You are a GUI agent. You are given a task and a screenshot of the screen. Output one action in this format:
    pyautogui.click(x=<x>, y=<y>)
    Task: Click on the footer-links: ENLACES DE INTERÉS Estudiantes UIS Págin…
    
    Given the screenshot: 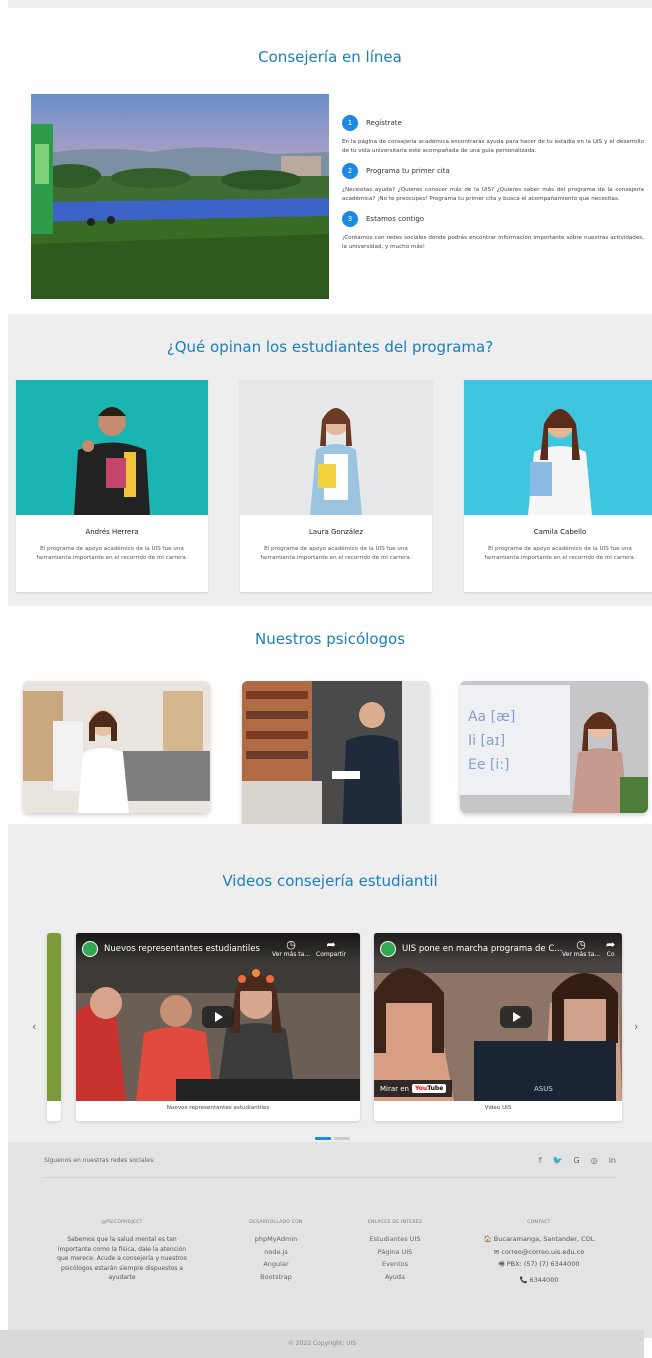 What is the action you would take?
    pyautogui.click(x=395, y=1252)
    